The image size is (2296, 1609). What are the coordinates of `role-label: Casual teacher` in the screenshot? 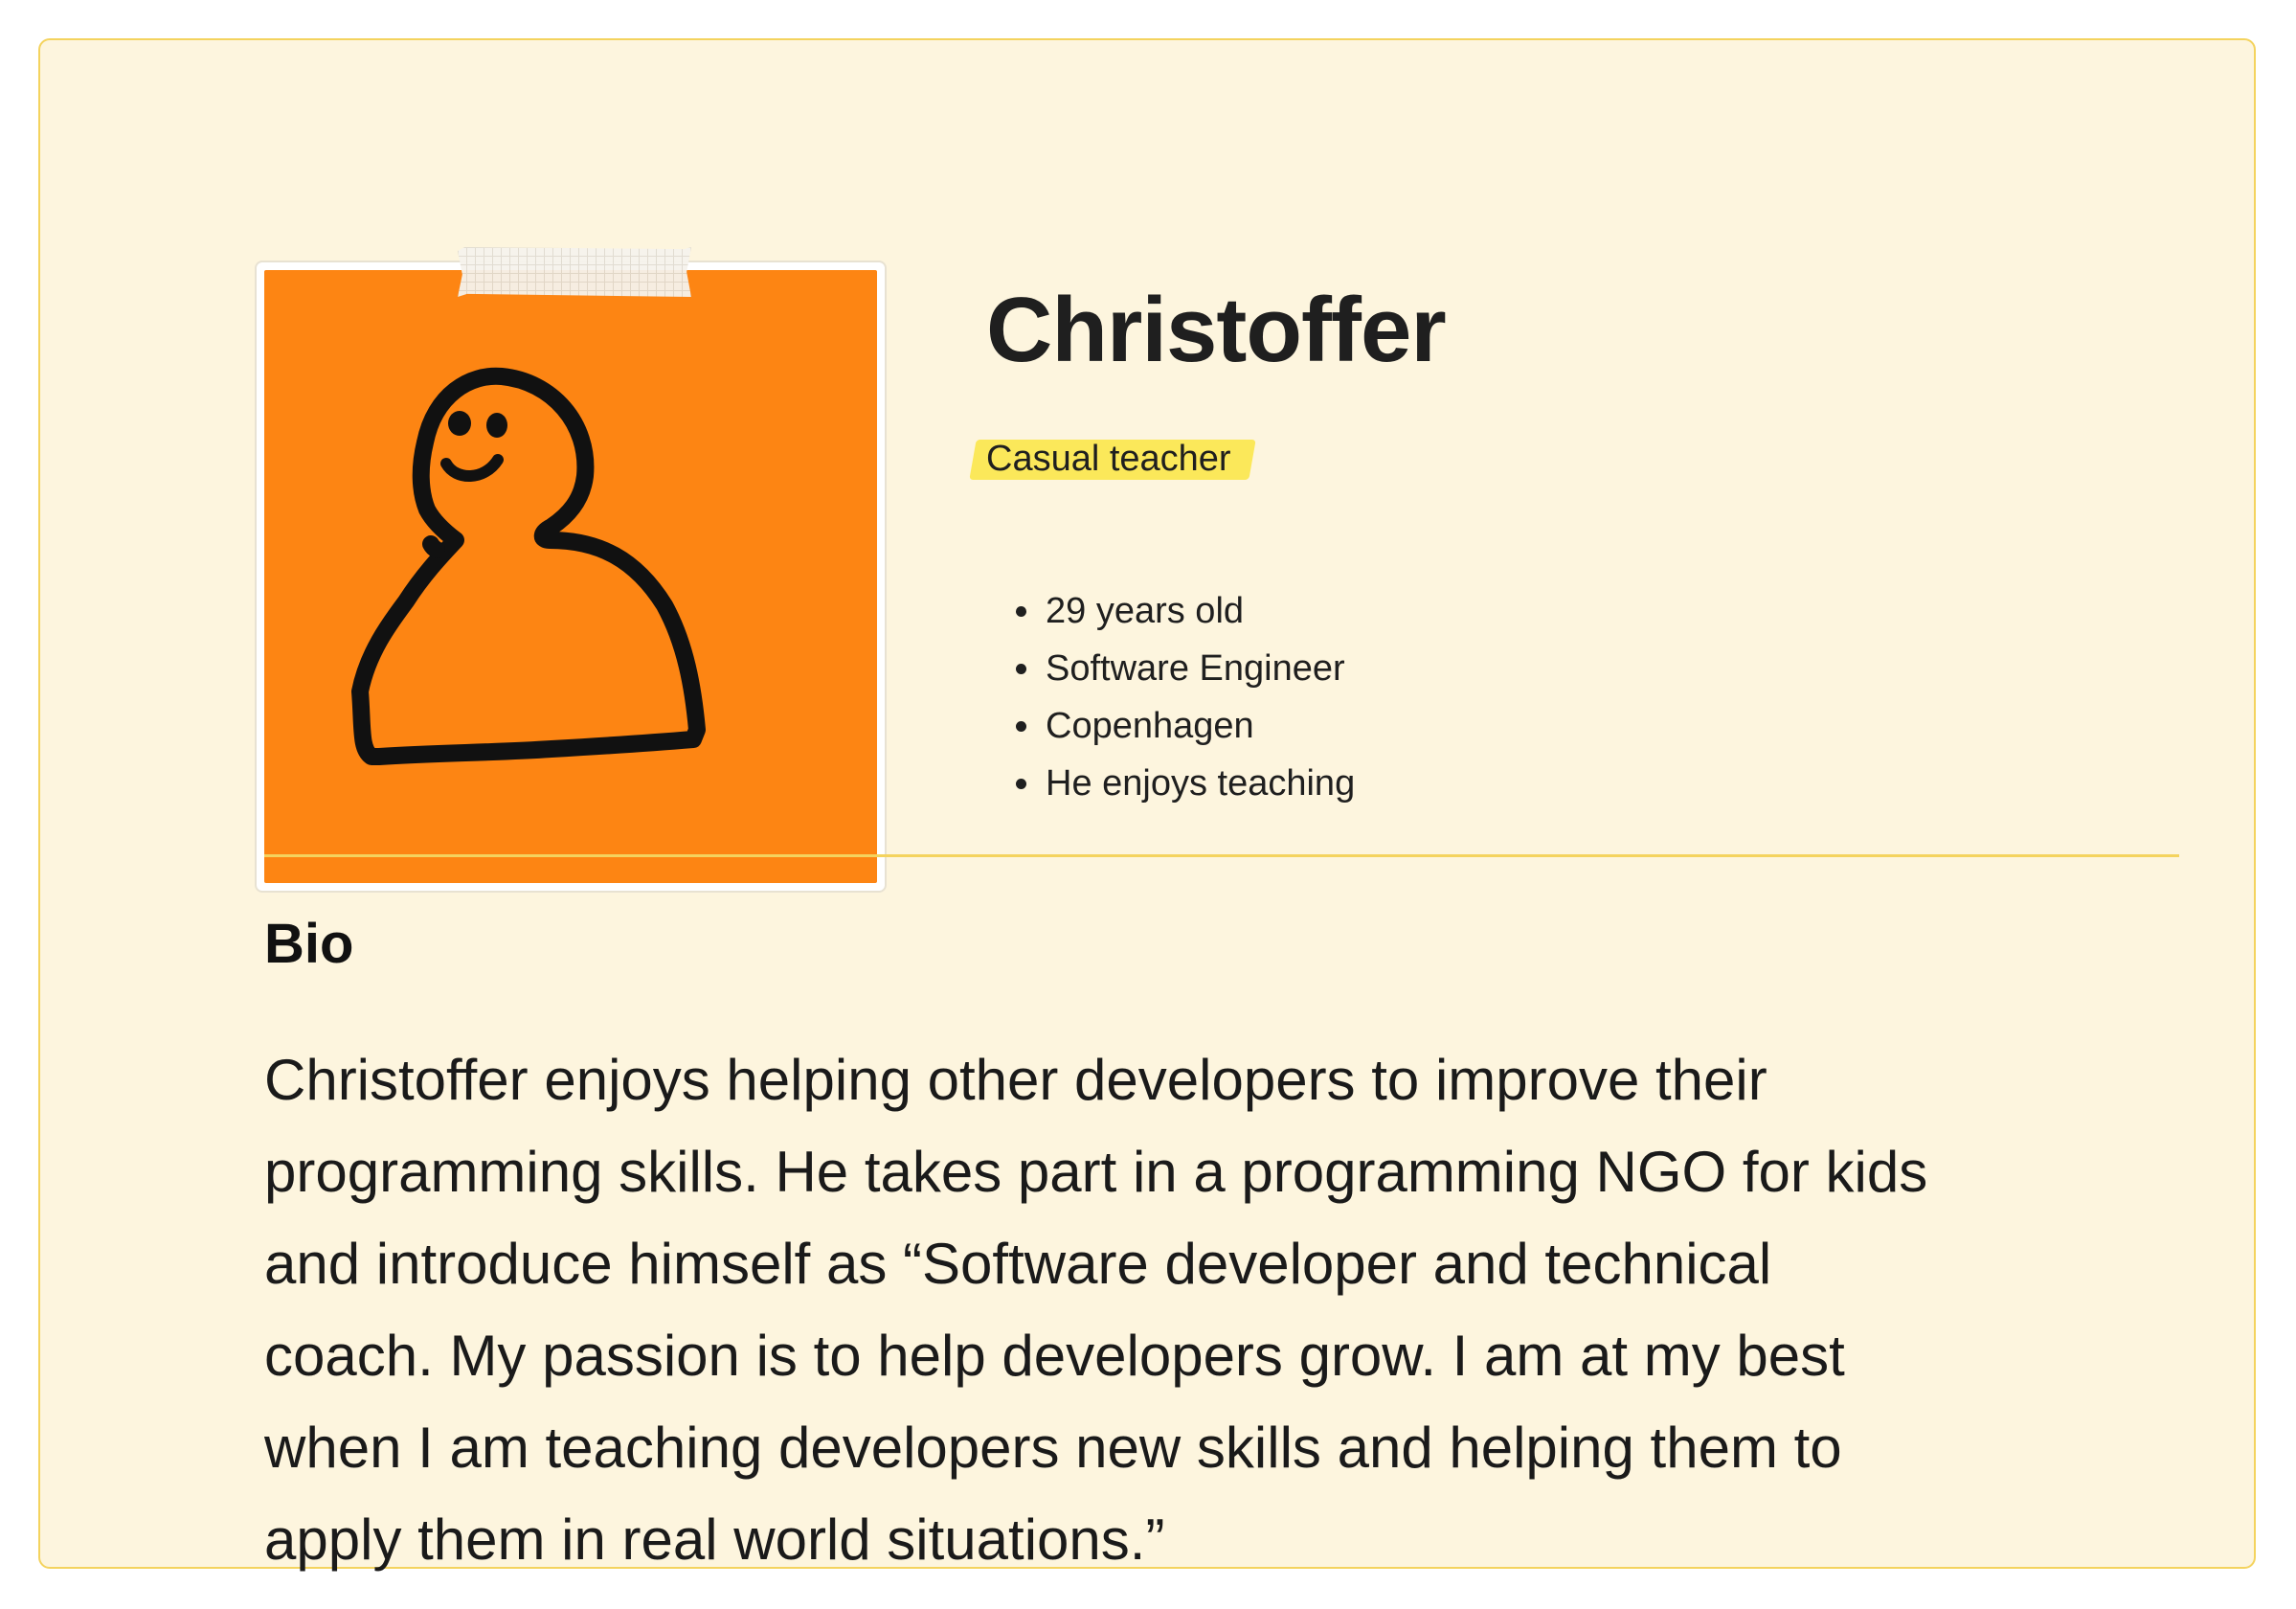 It's located at (1108, 459).